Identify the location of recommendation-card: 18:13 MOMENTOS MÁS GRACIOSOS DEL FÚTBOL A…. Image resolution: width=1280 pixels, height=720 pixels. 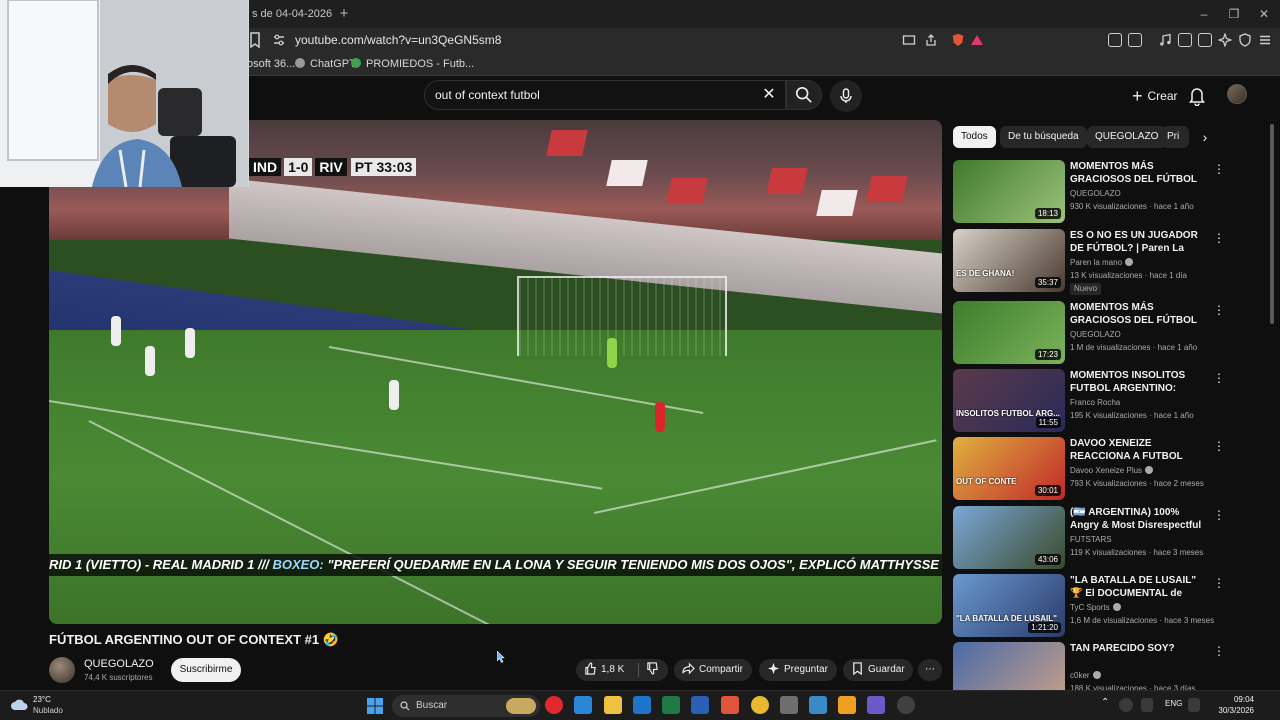
(1089, 192).